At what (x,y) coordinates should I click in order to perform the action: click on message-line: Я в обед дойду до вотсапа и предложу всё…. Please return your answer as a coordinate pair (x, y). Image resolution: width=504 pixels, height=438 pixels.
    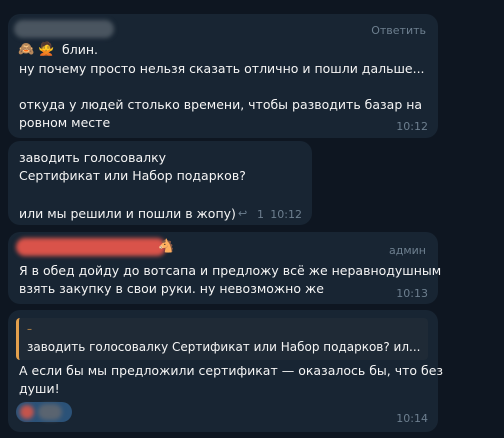
    Looking at the image, I should click on (230, 270).